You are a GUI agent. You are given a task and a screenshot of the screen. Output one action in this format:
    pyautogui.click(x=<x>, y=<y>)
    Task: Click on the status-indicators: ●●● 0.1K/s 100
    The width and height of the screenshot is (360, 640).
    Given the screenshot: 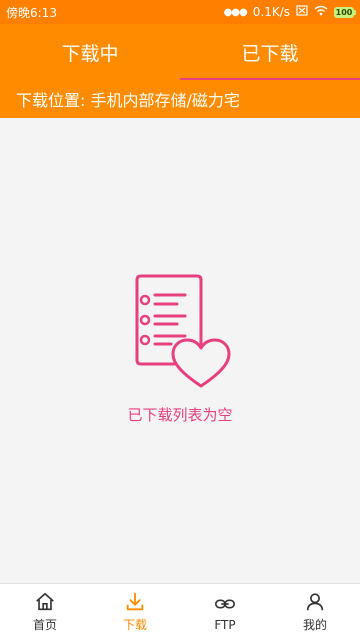 What is the action you would take?
    pyautogui.click(x=289, y=12)
    